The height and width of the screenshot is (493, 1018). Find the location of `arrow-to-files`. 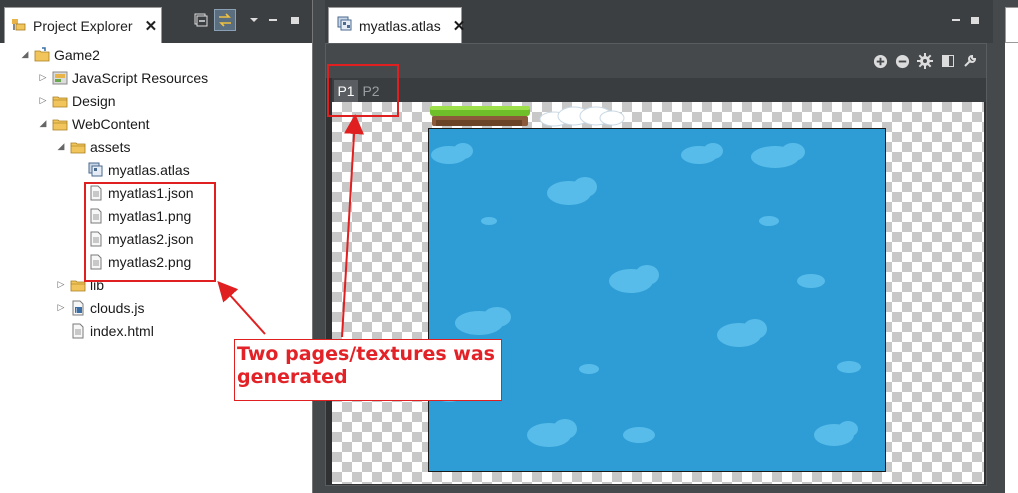

arrow-to-files is located at coordinates (241, 308).